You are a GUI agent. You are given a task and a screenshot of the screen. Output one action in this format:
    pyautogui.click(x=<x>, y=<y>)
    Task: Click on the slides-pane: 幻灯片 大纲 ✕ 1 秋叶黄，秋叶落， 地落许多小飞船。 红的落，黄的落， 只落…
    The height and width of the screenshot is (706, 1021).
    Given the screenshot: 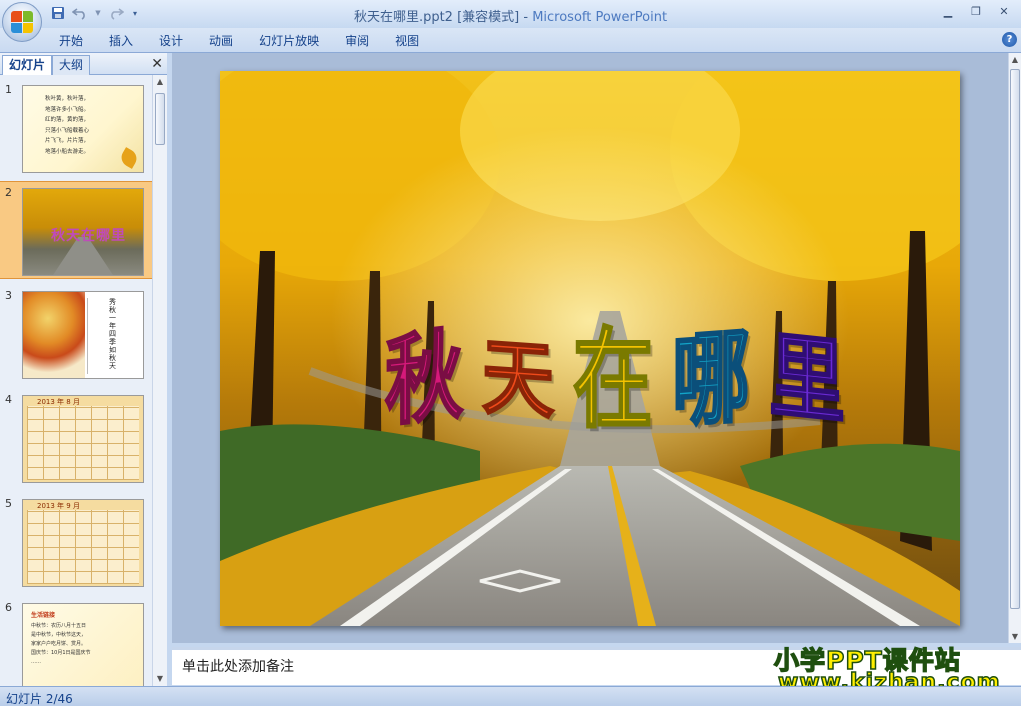 What is the action you would take?
    pyautogui.click(x=83, y=369)
    